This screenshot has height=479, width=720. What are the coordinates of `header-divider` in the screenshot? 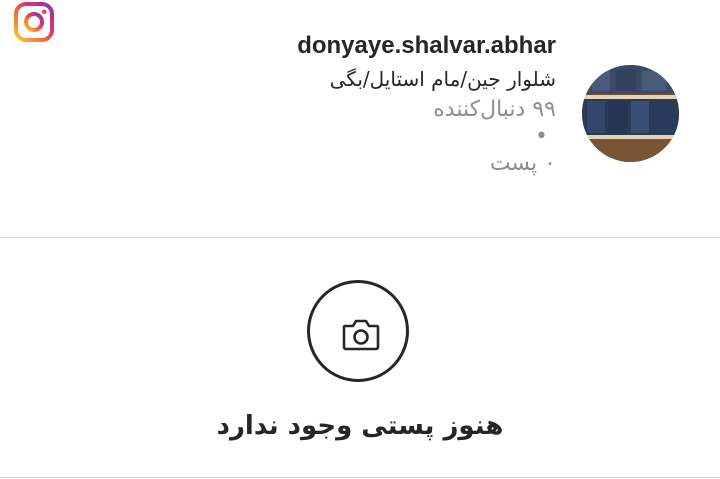 It's located at (360, 237).